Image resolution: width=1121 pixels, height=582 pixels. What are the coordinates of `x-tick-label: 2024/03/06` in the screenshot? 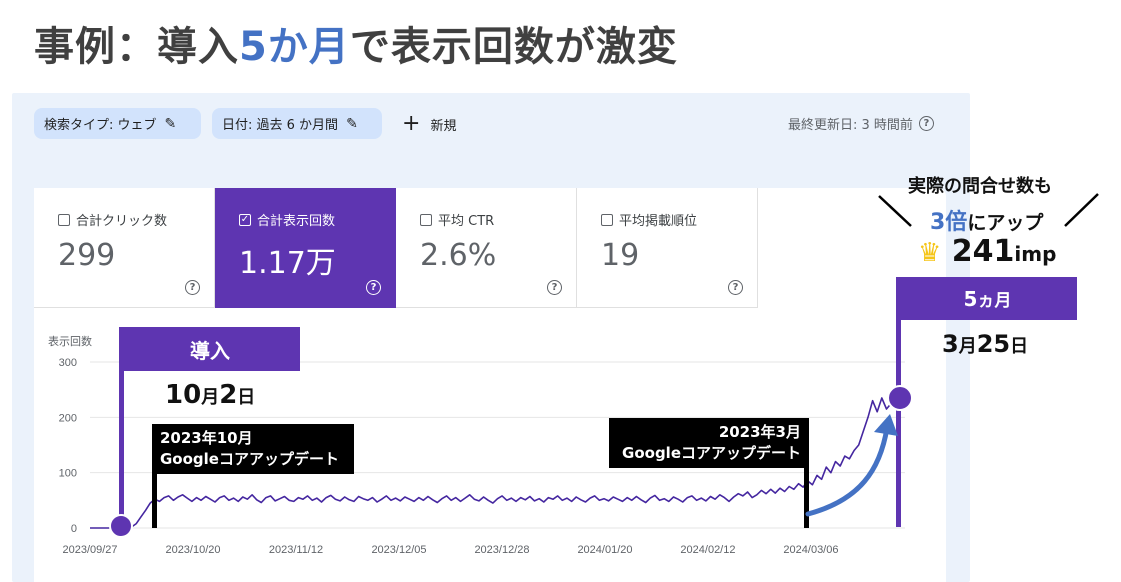 It's located at (810, 550).